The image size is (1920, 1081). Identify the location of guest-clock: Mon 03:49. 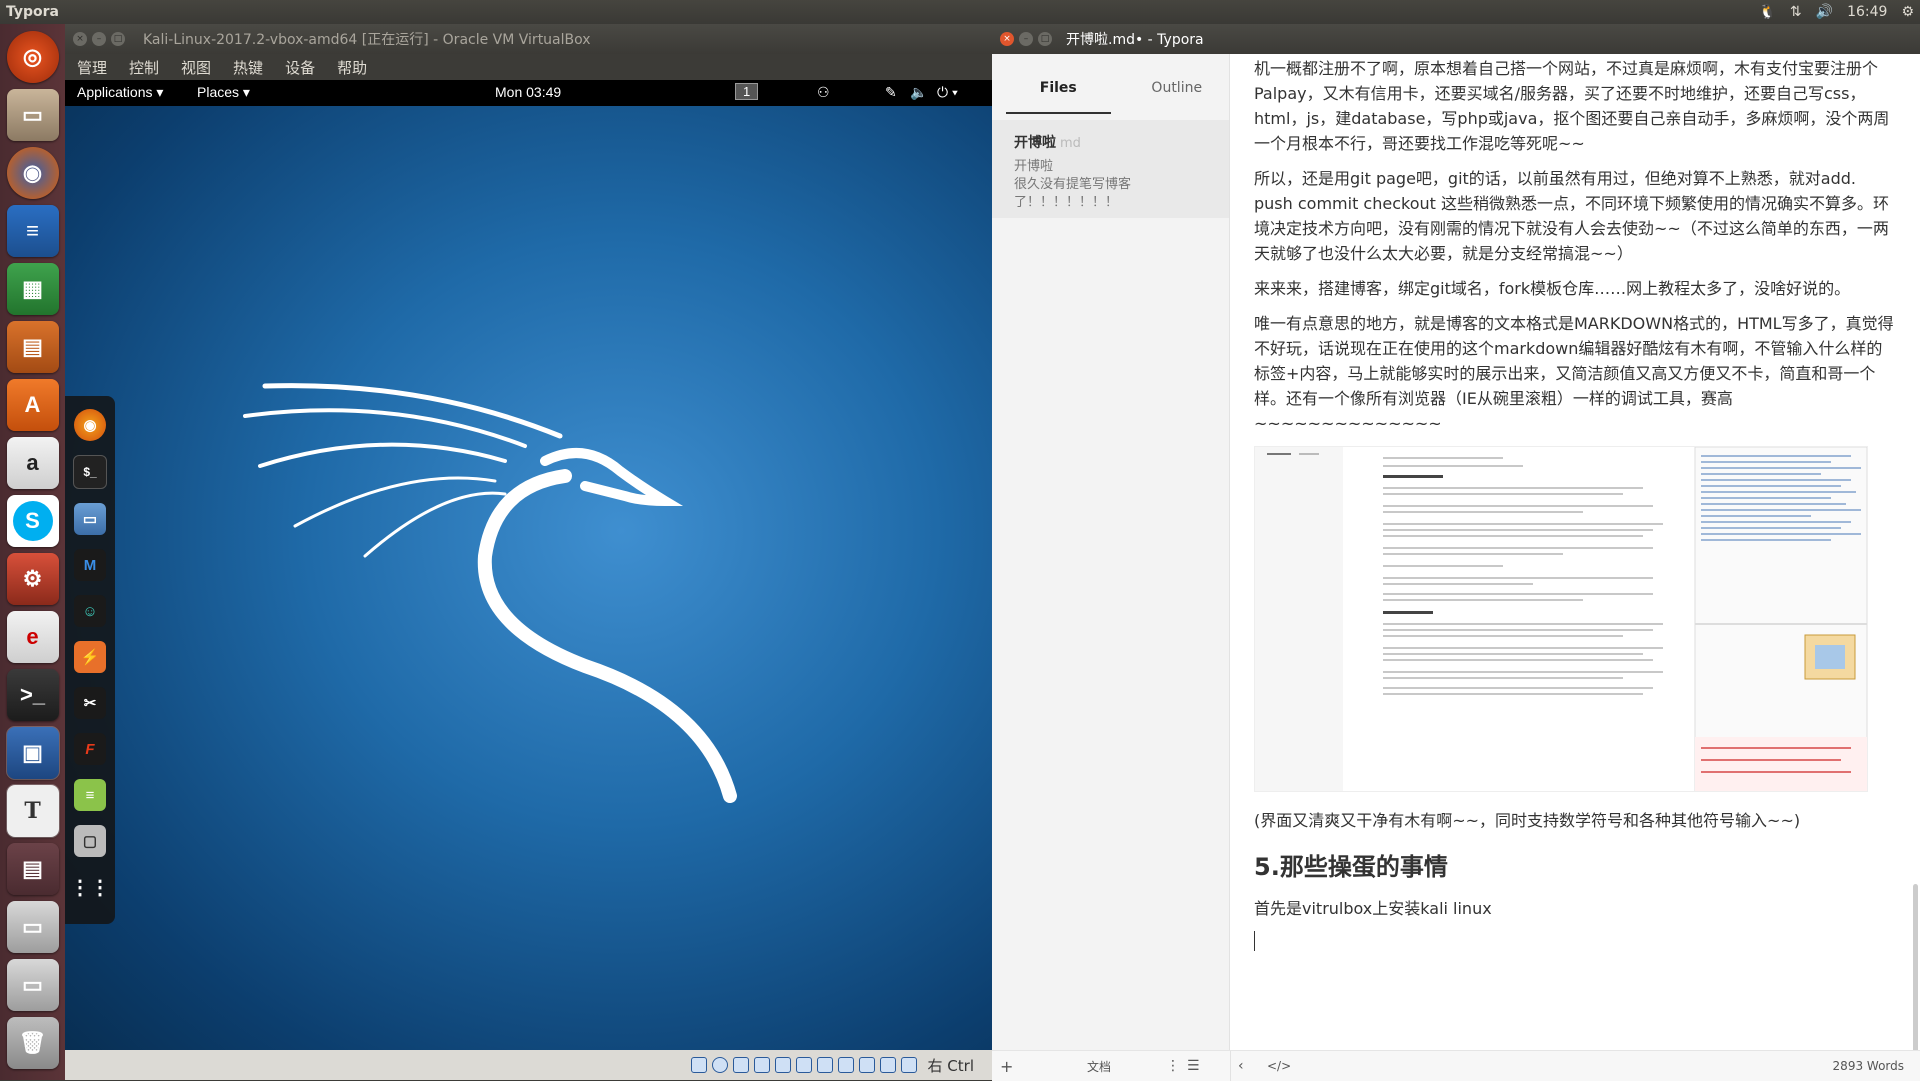
(528, 92).